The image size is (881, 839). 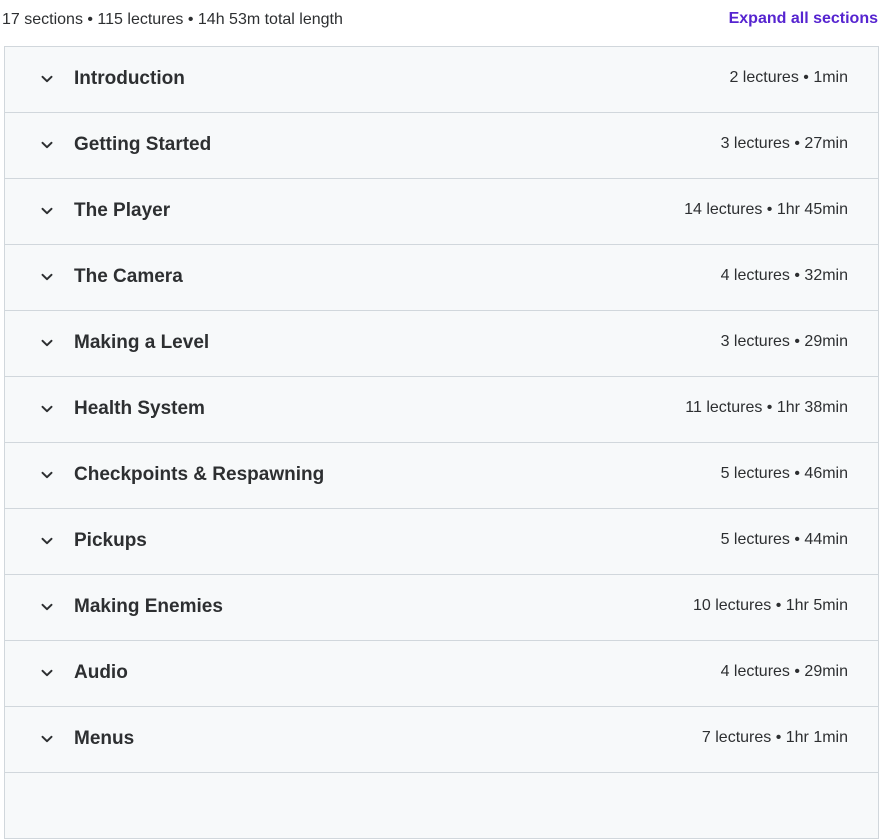 What do you see at coordinates (101, 672) in the screenshot?
I see `section-title: Audio` at bounding box center [101, 672].